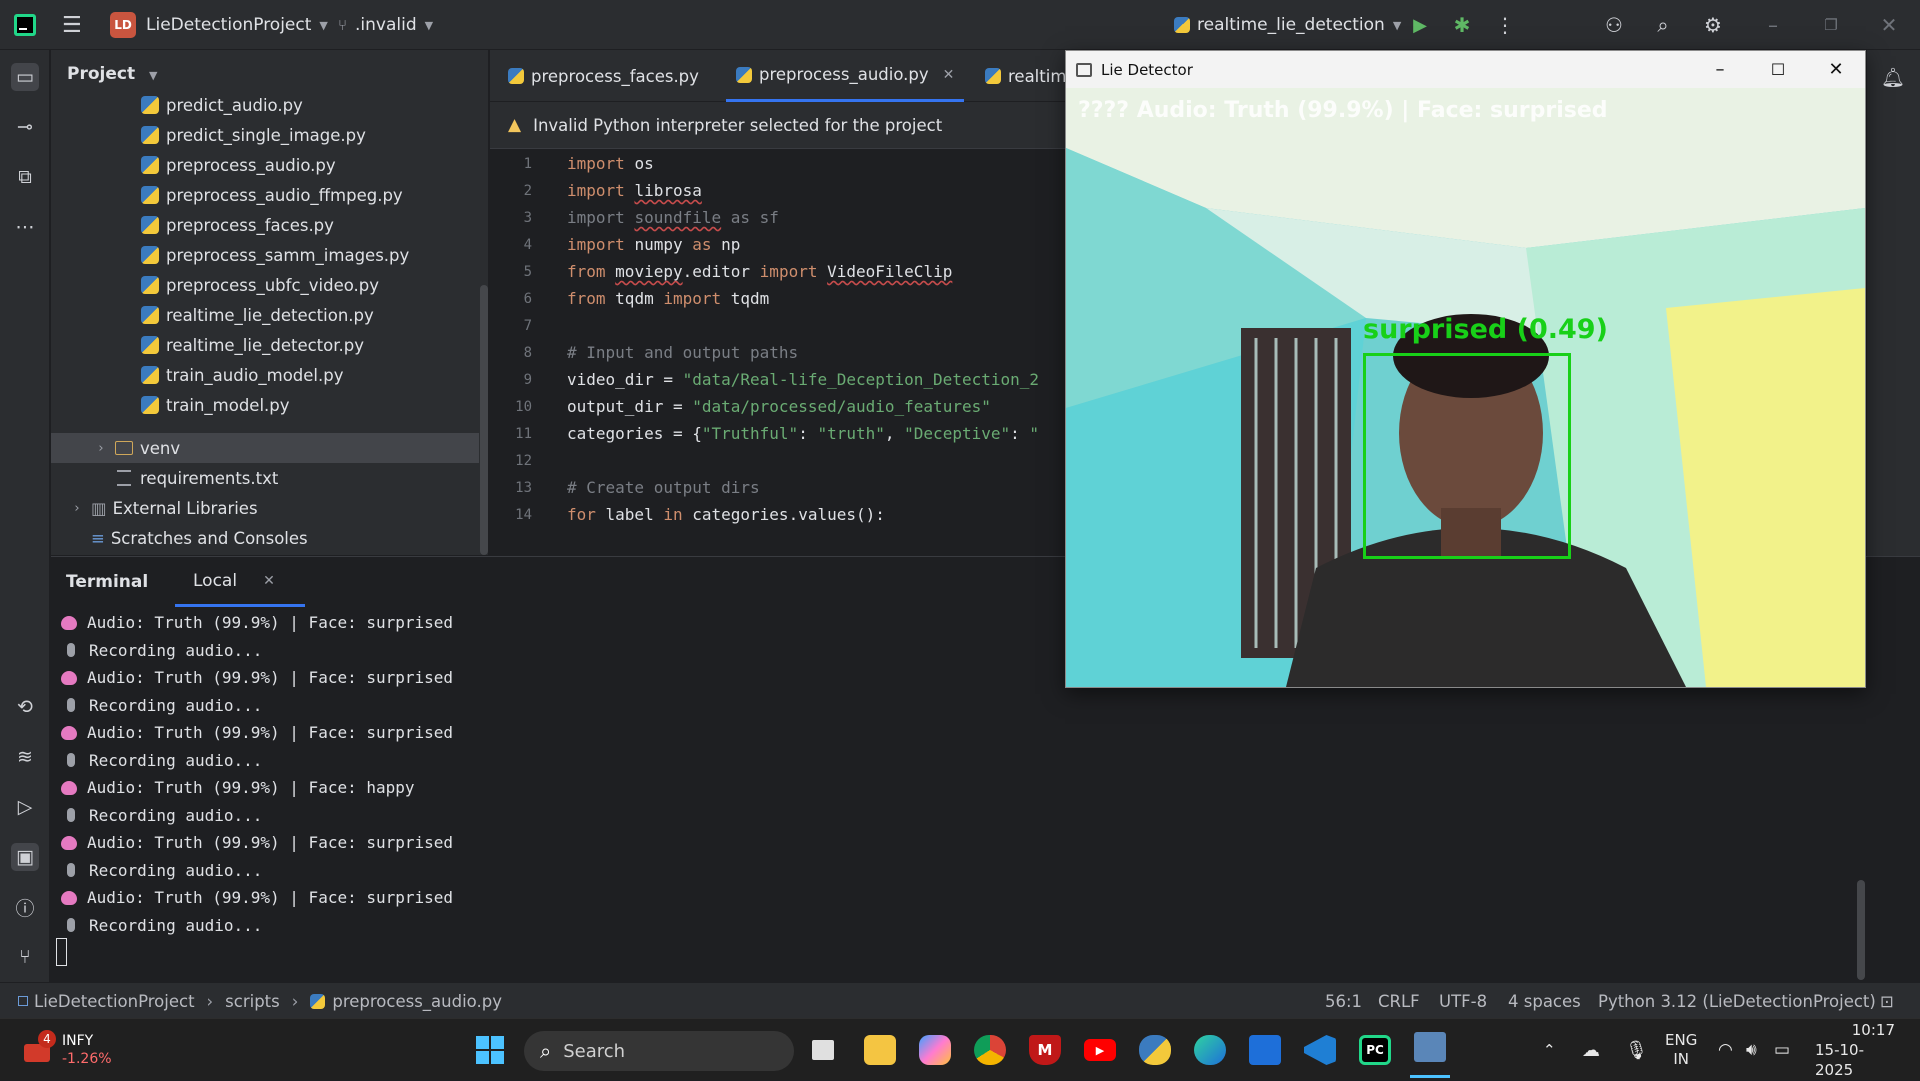 Image resolution: width=1920 pixels, height=1081 pixels. What do you see at coordinates (265, 255) in the screenshot?
I see `tree-row-file: preprocess_samm_images.py` at bounding box center [265, 255].